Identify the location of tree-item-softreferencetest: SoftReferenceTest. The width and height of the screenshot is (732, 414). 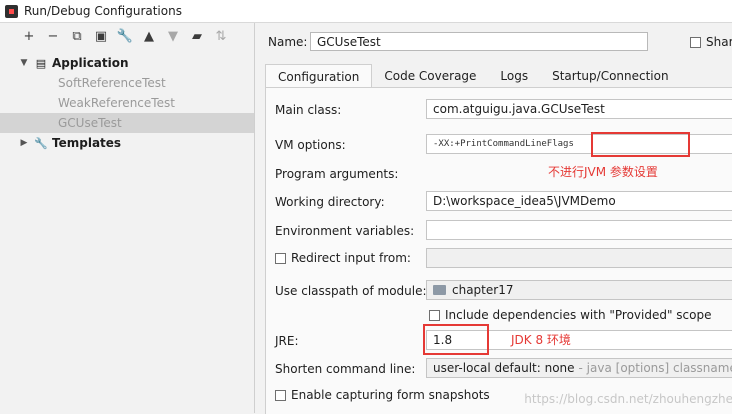
(127, 83).